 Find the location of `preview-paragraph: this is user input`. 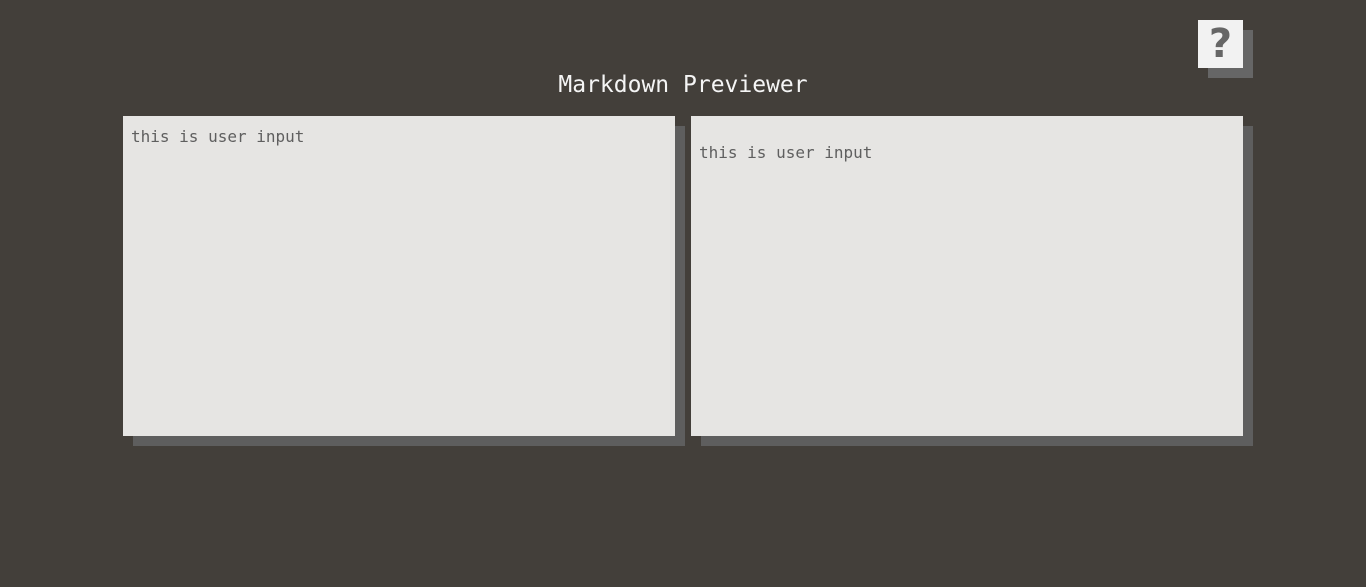

preview-paragraph: this is user input is located at coordinates (786, 152).